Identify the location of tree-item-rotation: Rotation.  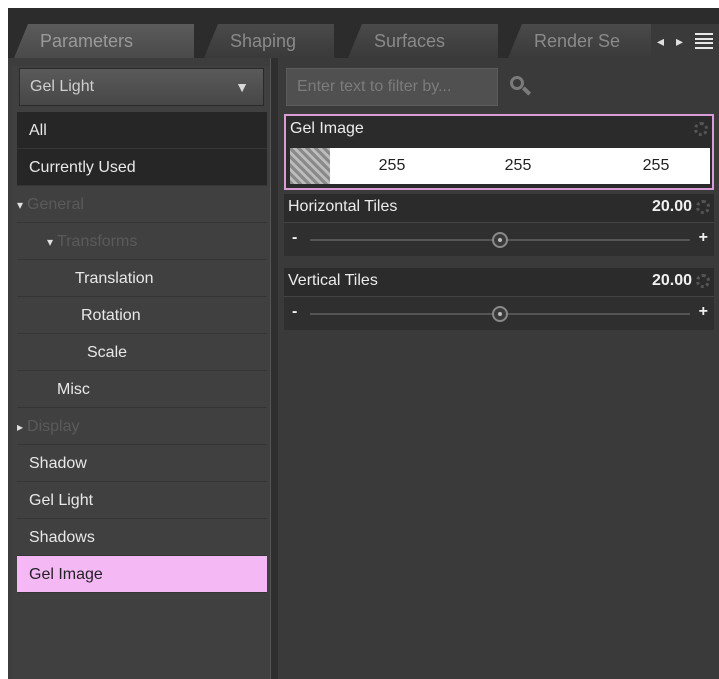
(142, 315).